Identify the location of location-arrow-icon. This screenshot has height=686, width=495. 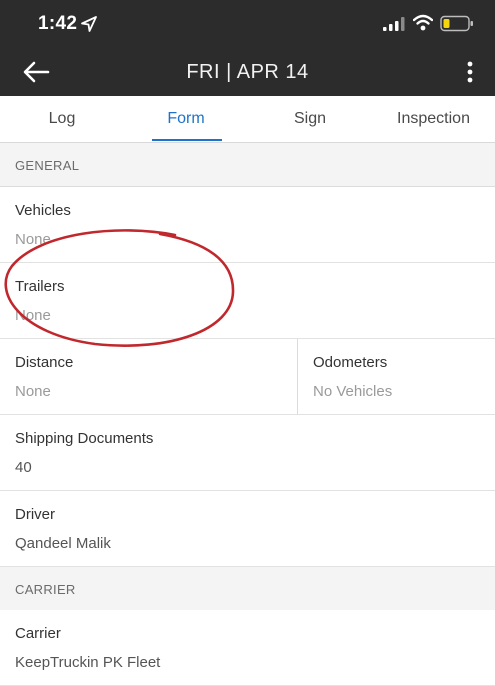
(89, 24).